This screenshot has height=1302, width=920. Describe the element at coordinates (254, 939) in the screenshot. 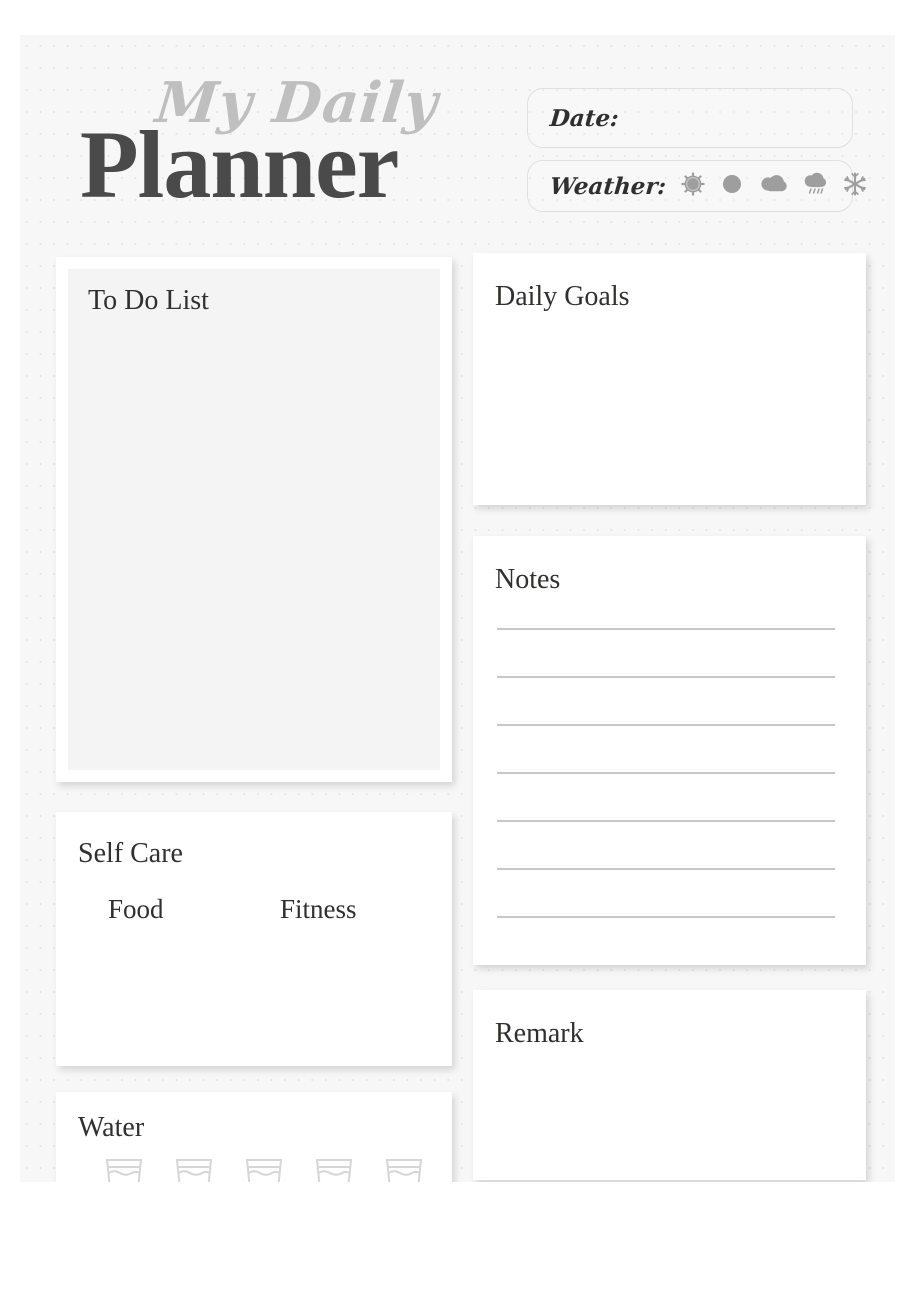

I see `self-care-card: Self Care Food Fitness` at that location.